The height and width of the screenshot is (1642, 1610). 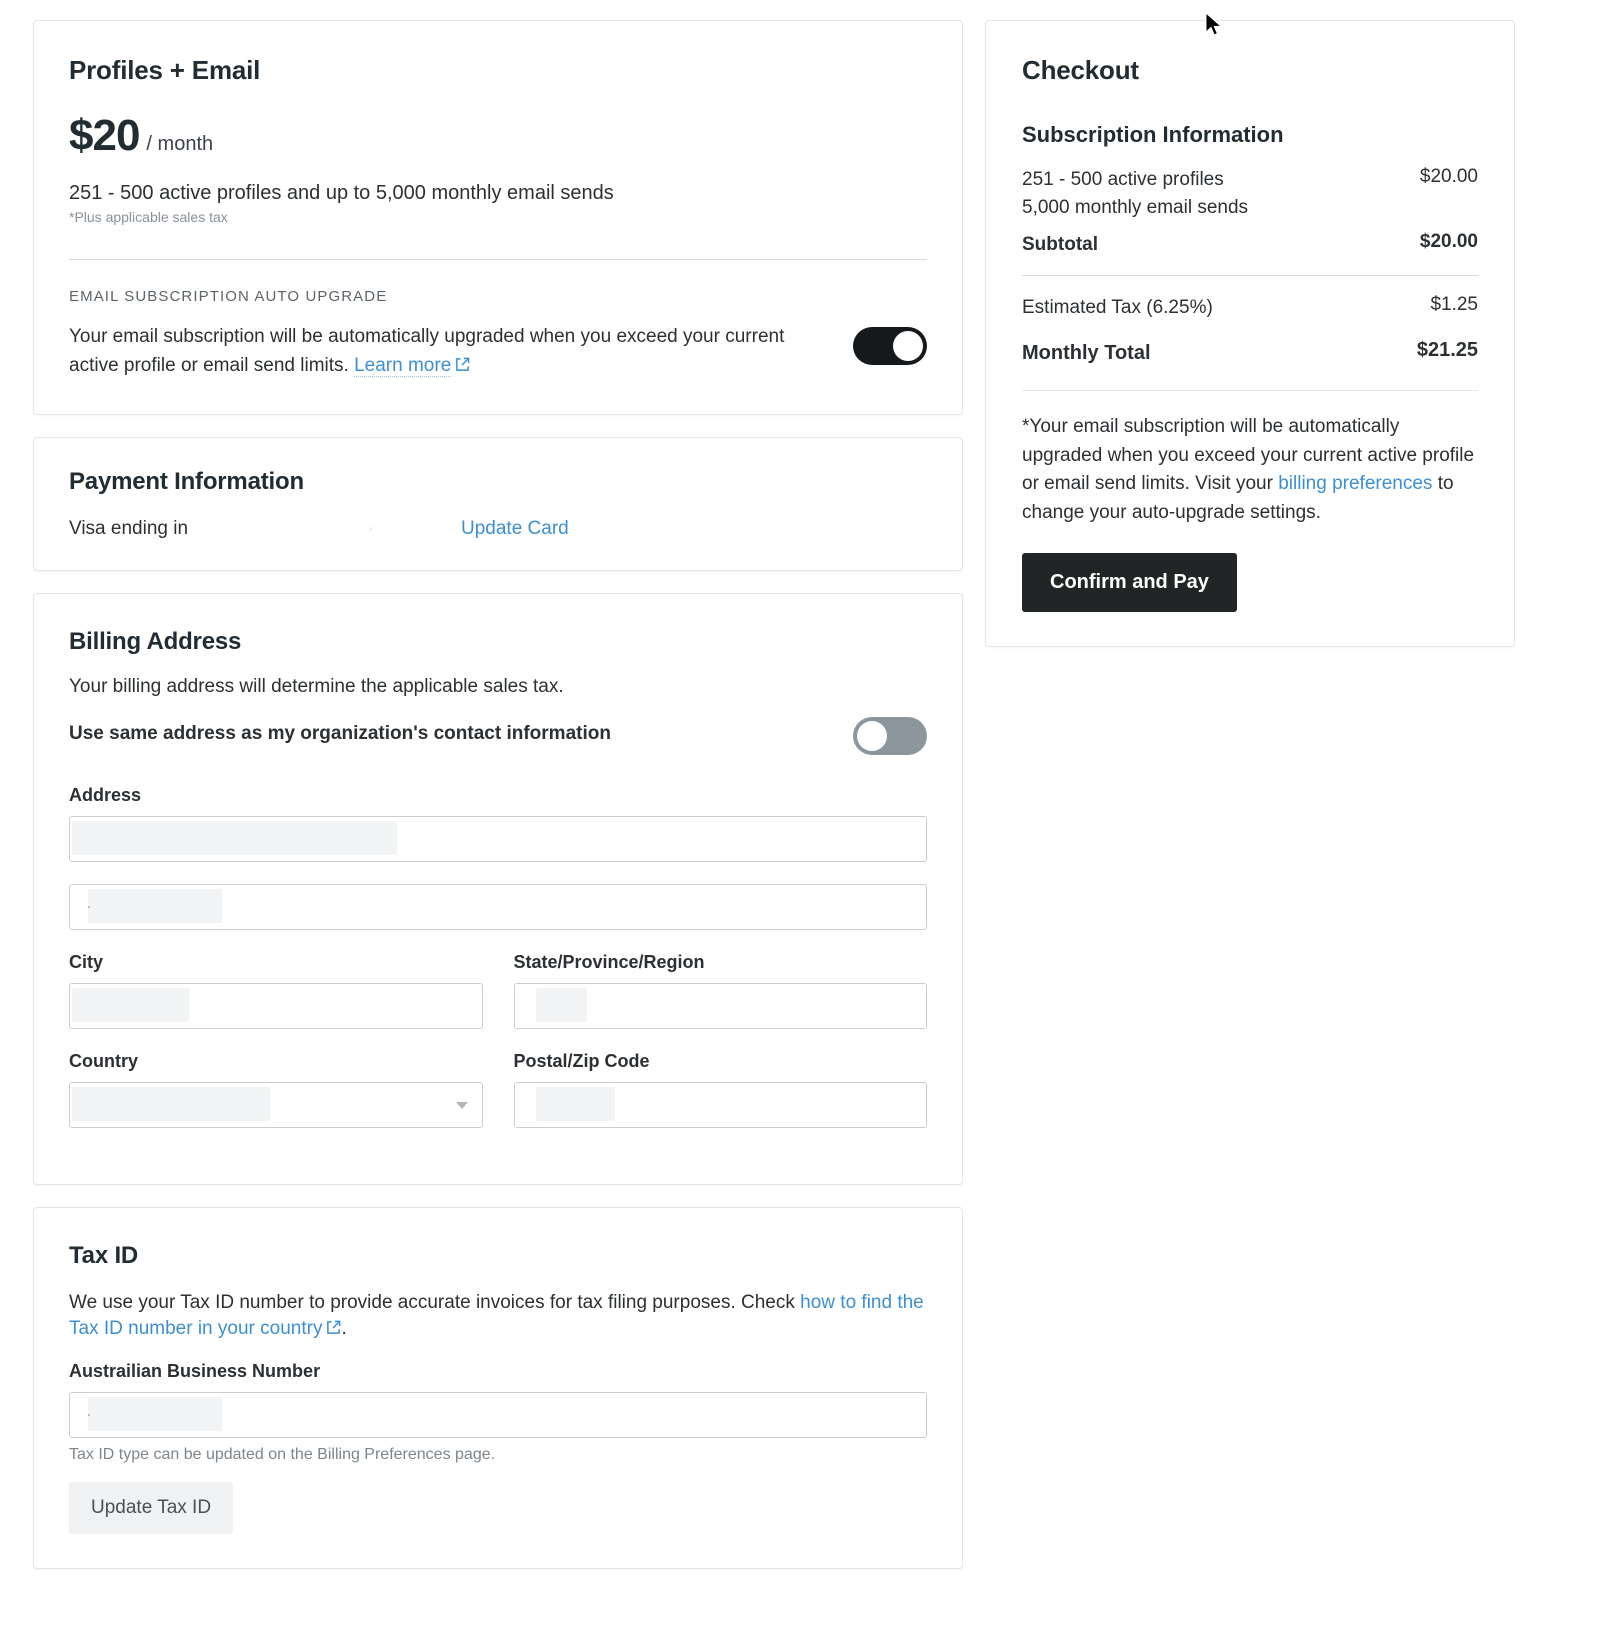 What do you see at coordinates (498, 136) in the screenshot?
I see `plan-price-row: $20 / month` at bounding box center [498, 136].